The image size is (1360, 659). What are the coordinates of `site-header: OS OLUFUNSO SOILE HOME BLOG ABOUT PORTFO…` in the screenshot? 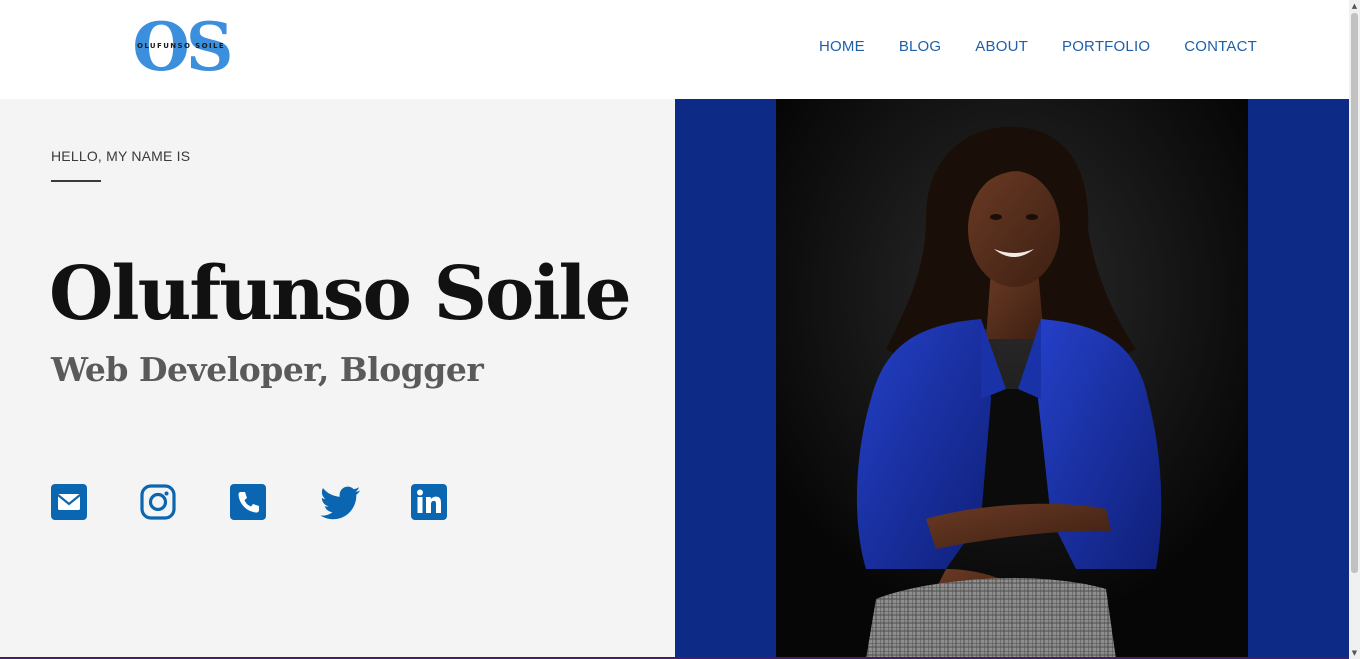 It's located at (674, 49).